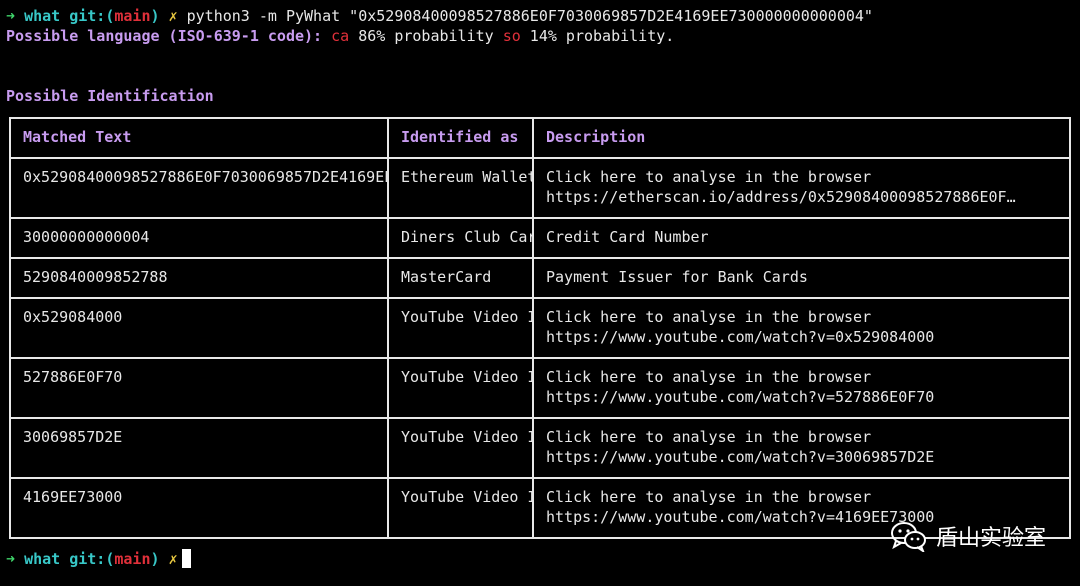 Image resolution: width=1080 pixels, height=586 pixels. Describe the element at coordinates (110, 96) in the screenshot. I see `section-title: Possible Identification` at that location.